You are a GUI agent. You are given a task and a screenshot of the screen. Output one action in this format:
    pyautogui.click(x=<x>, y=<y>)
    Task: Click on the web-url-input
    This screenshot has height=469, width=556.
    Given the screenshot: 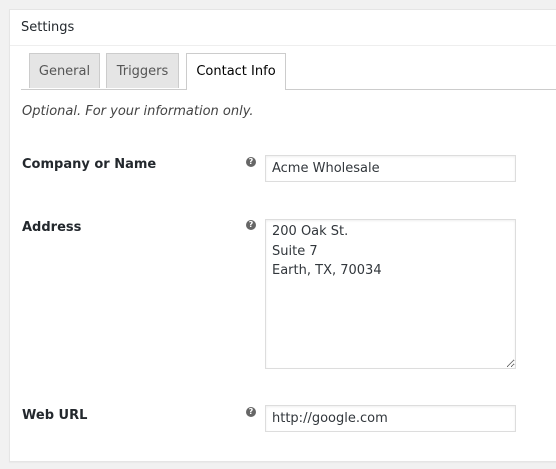 What is the action you would take?
    pyautogui.click(x=390, y=418)
    